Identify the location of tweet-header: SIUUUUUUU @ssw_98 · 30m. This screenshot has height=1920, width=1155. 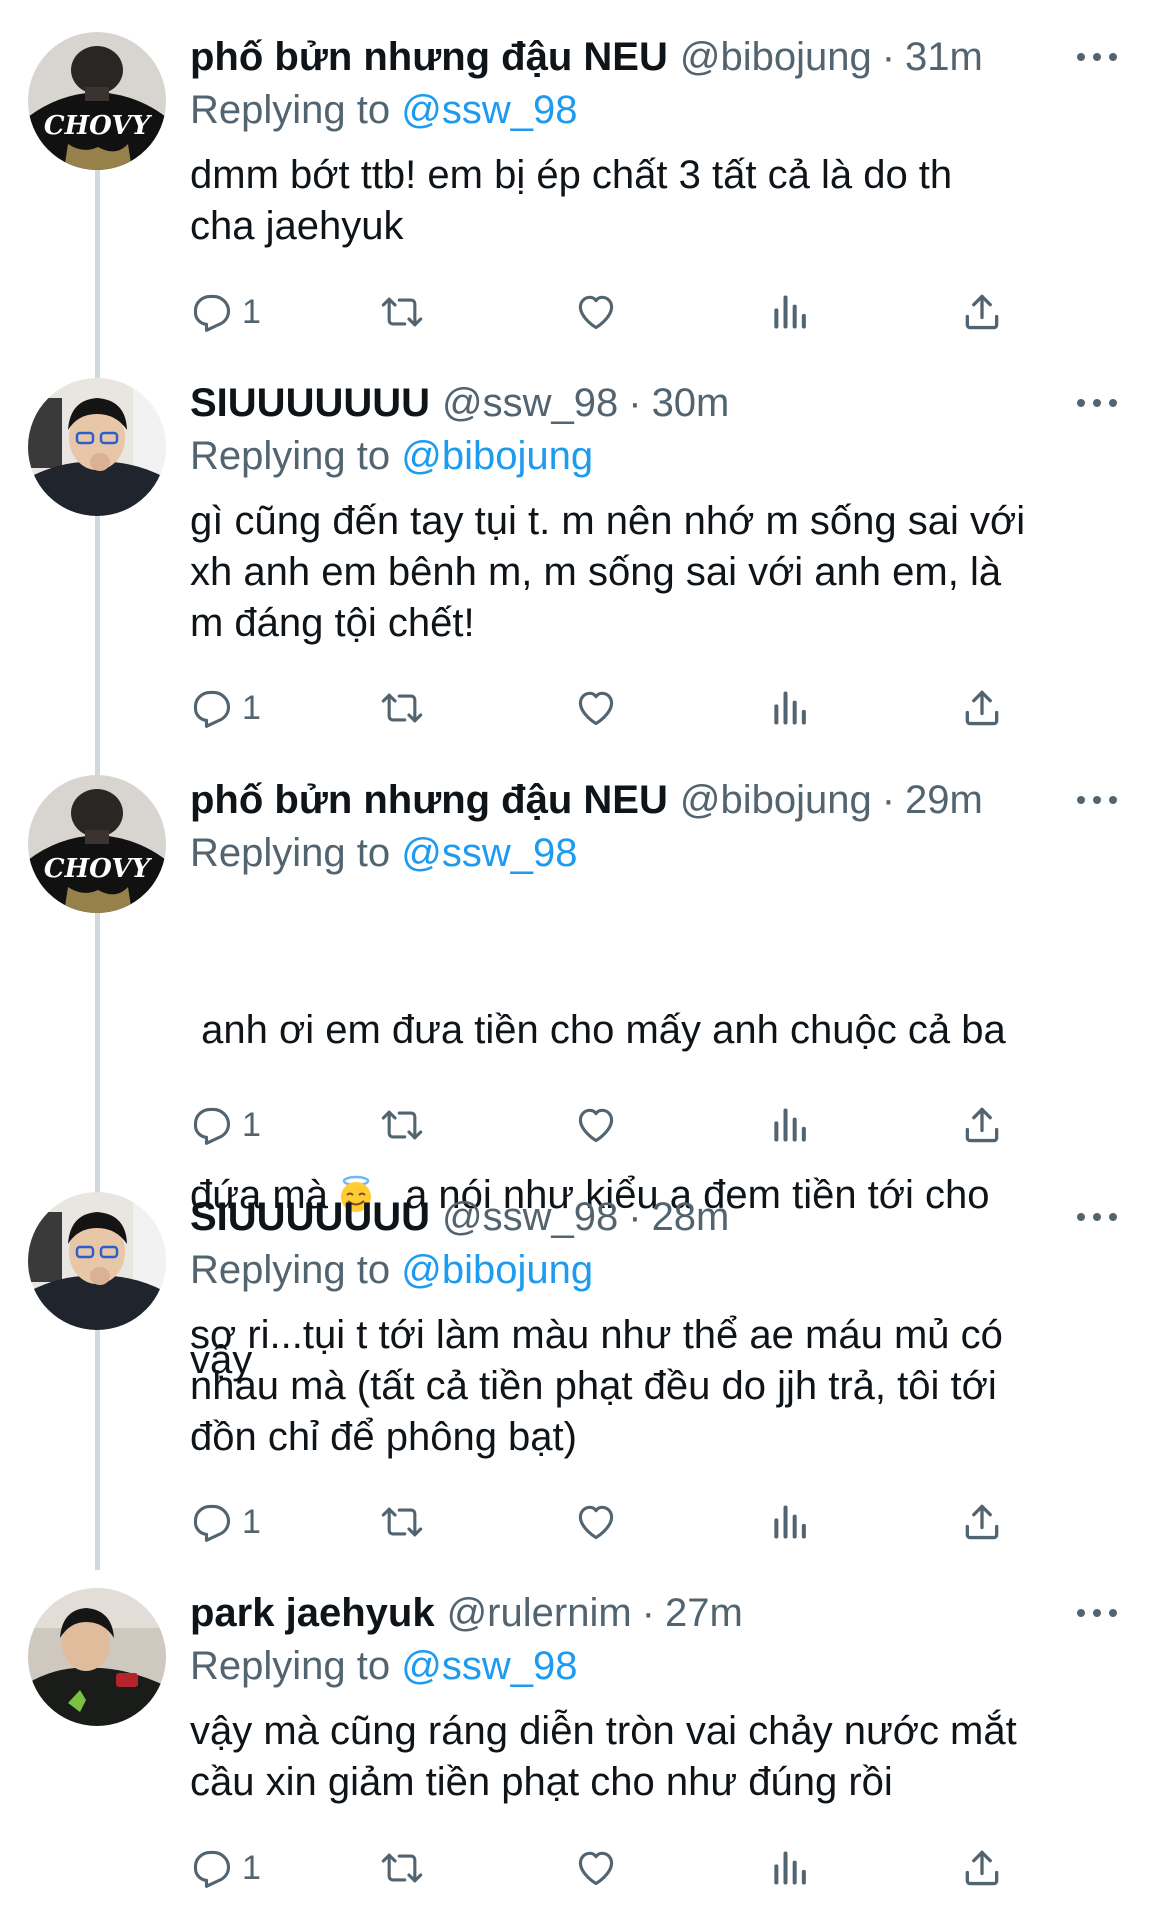
(657, 403).